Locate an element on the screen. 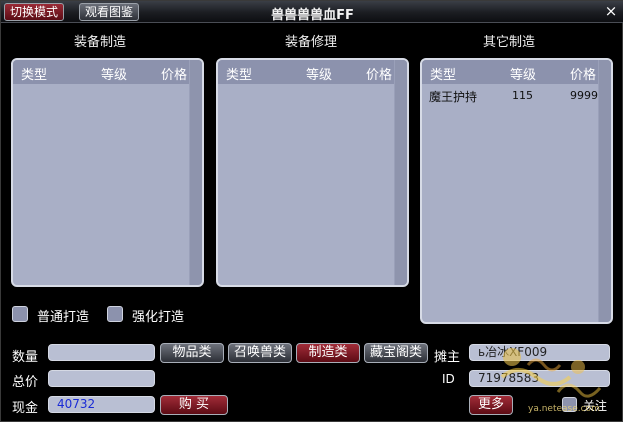 The width and height of the screenshot is (623, 422). quantity-field is located at coordinates (101, 352).